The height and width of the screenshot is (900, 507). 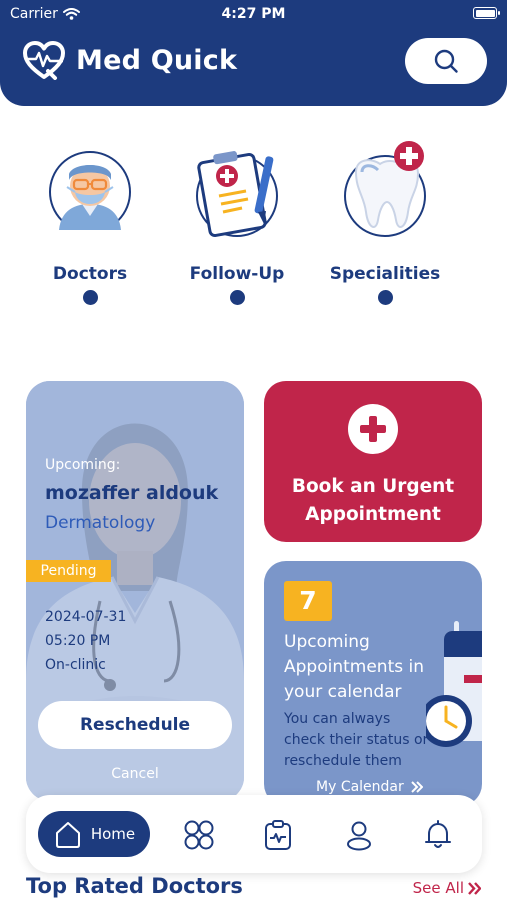 What do you see at coordinates (486, 13) in the screenshot?
I see `battery-icon` at bounding box center [486, 13].